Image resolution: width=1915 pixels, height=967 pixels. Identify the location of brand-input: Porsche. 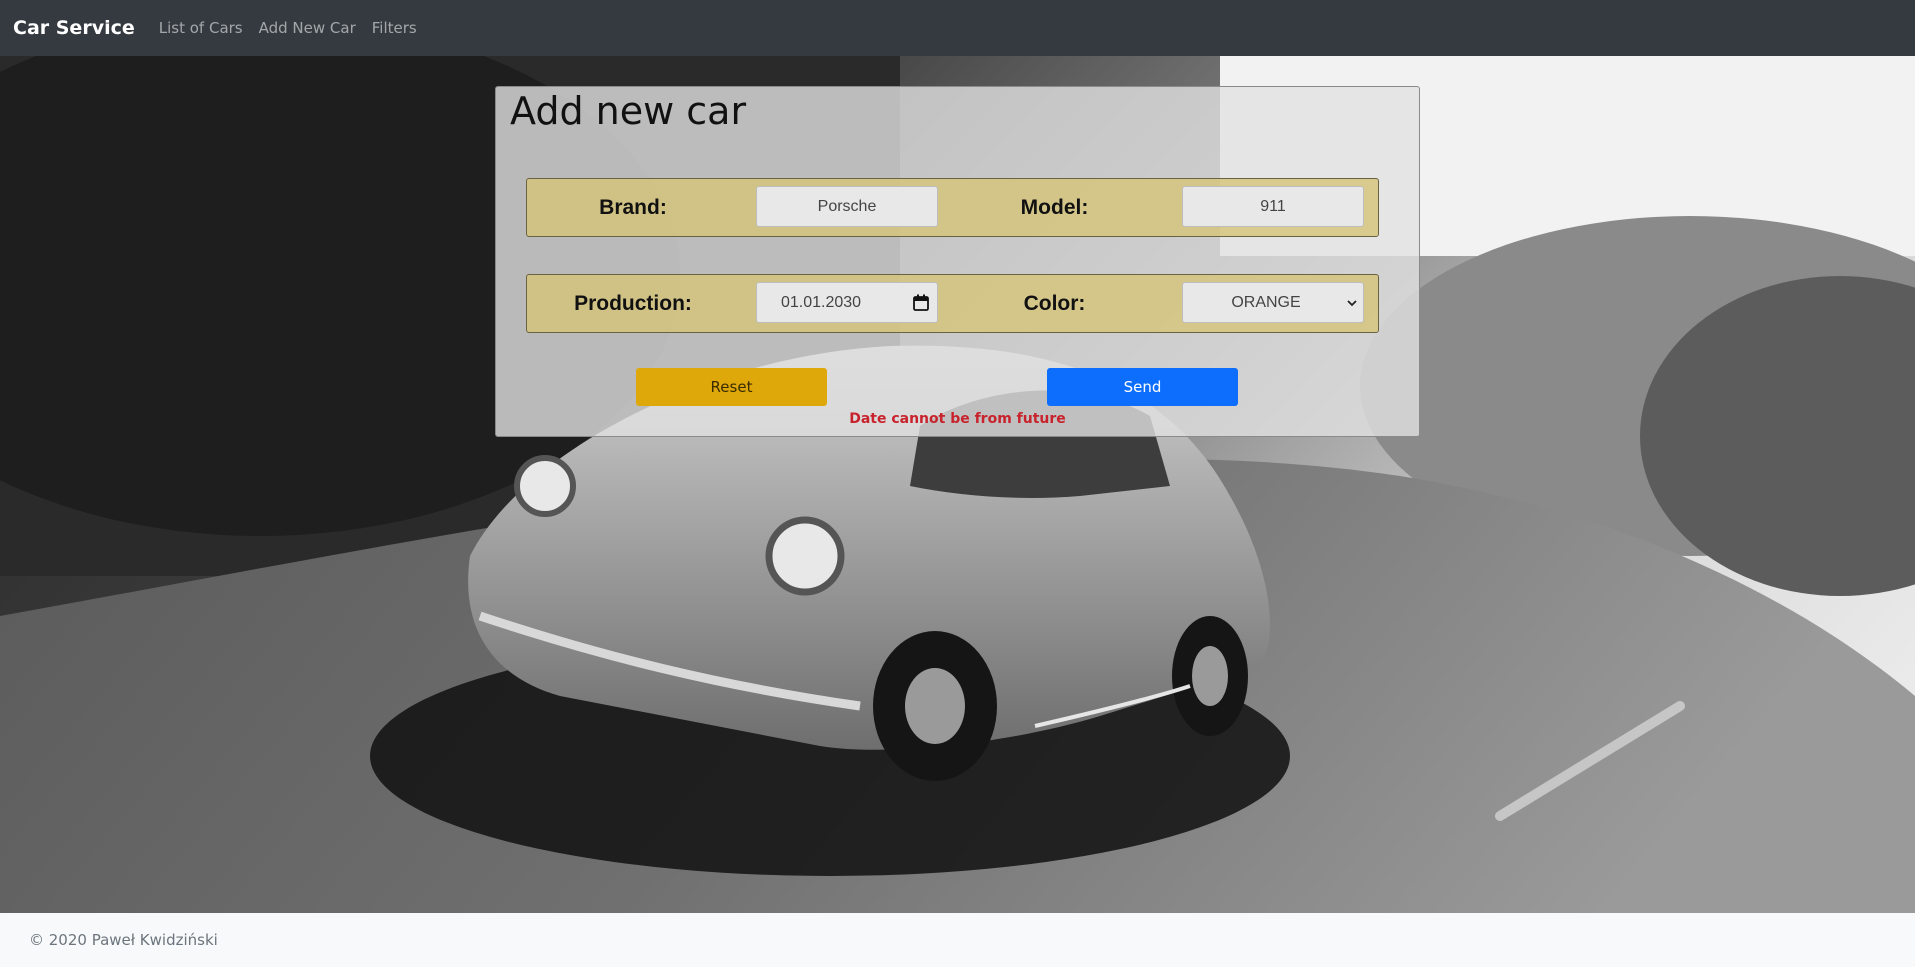
(847, 206).